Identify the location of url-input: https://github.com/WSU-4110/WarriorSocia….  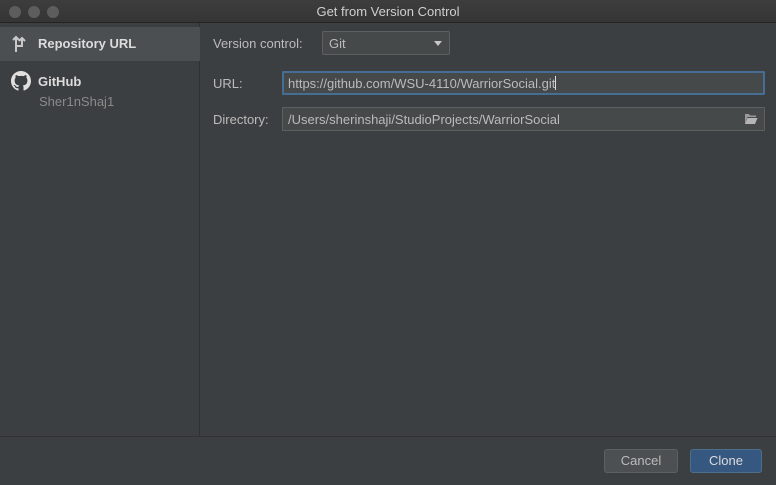
(523, 83).